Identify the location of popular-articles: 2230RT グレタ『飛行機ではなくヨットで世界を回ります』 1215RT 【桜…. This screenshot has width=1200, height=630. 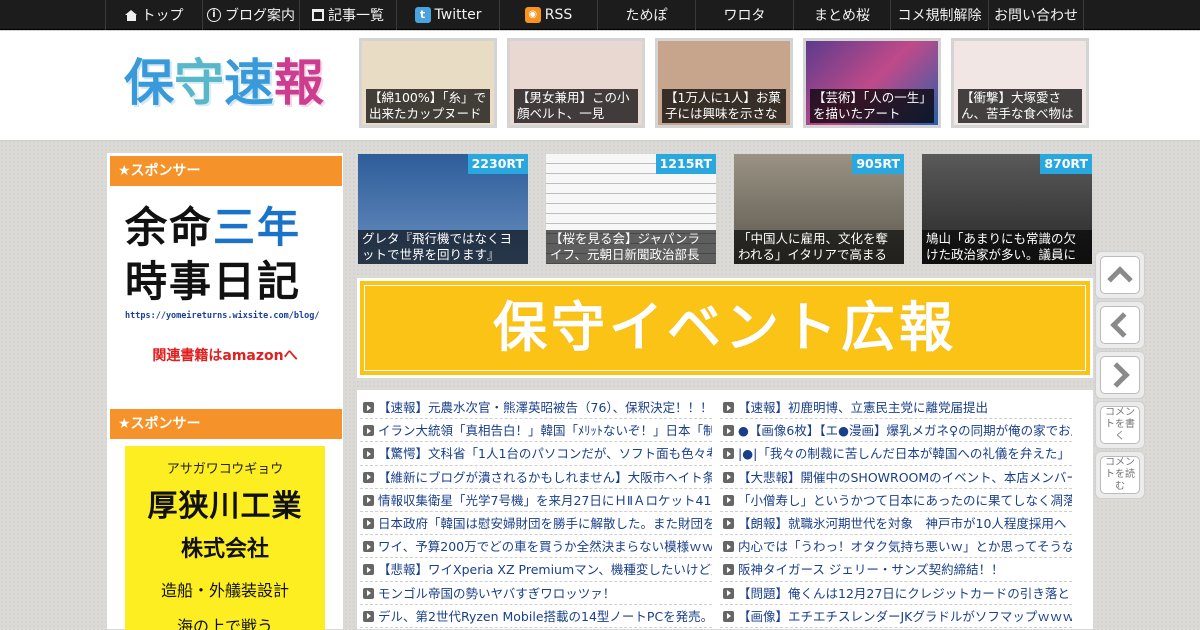
(725, 209).